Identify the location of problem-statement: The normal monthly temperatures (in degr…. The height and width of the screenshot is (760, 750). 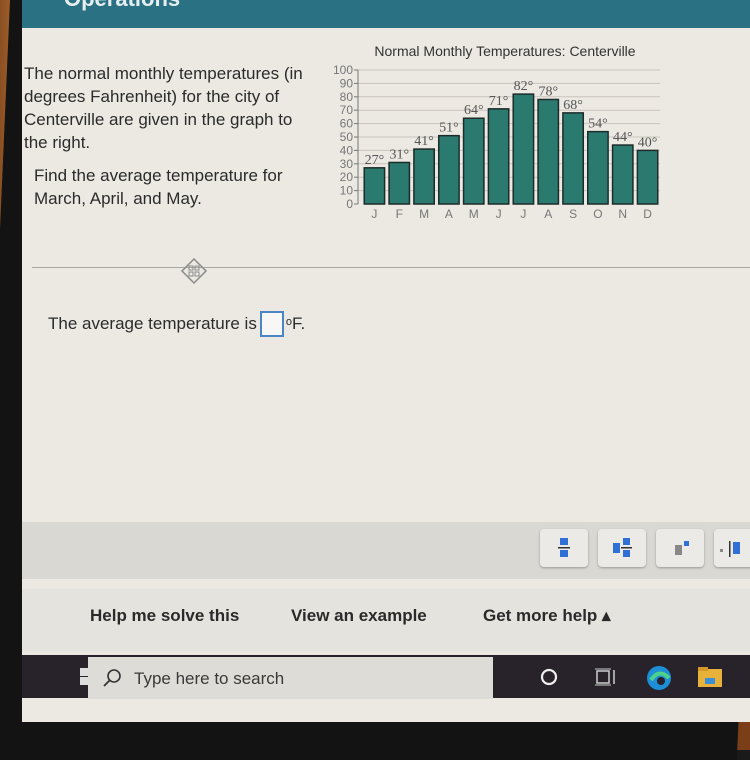
(169, 136).